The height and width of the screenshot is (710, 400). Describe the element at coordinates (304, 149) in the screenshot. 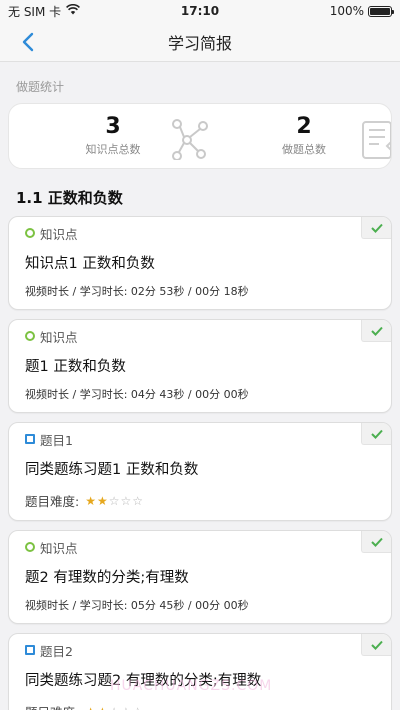

I see `question-count-label: 做题总数` at that location.